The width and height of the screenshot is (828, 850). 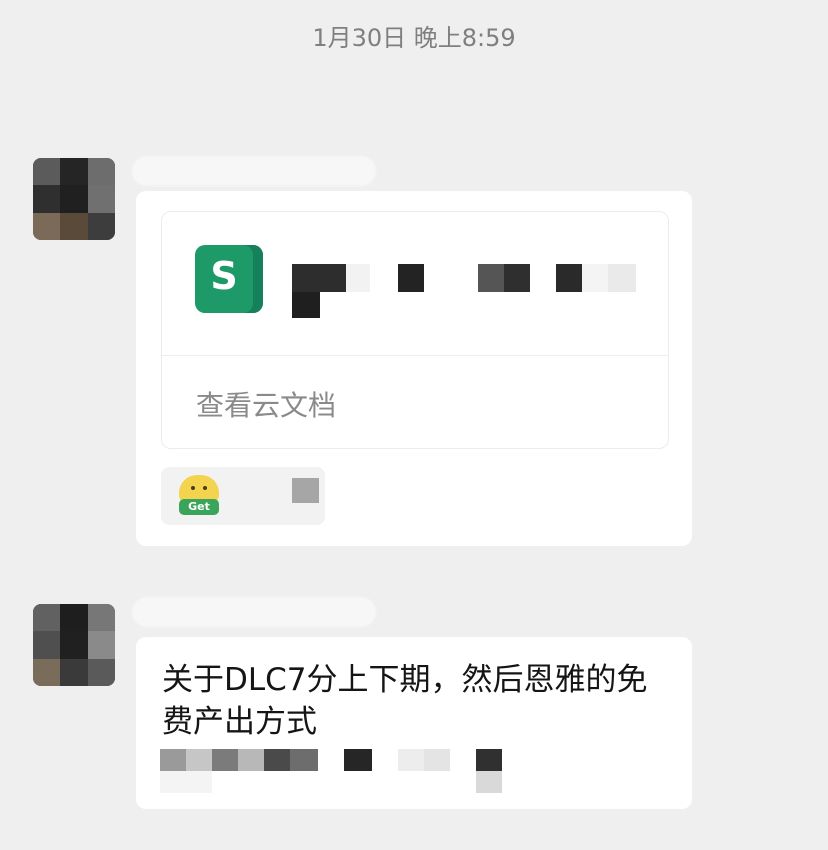 I want to click on view-cloud-doc-link: 查看云文档, so click(x=266, y=404).